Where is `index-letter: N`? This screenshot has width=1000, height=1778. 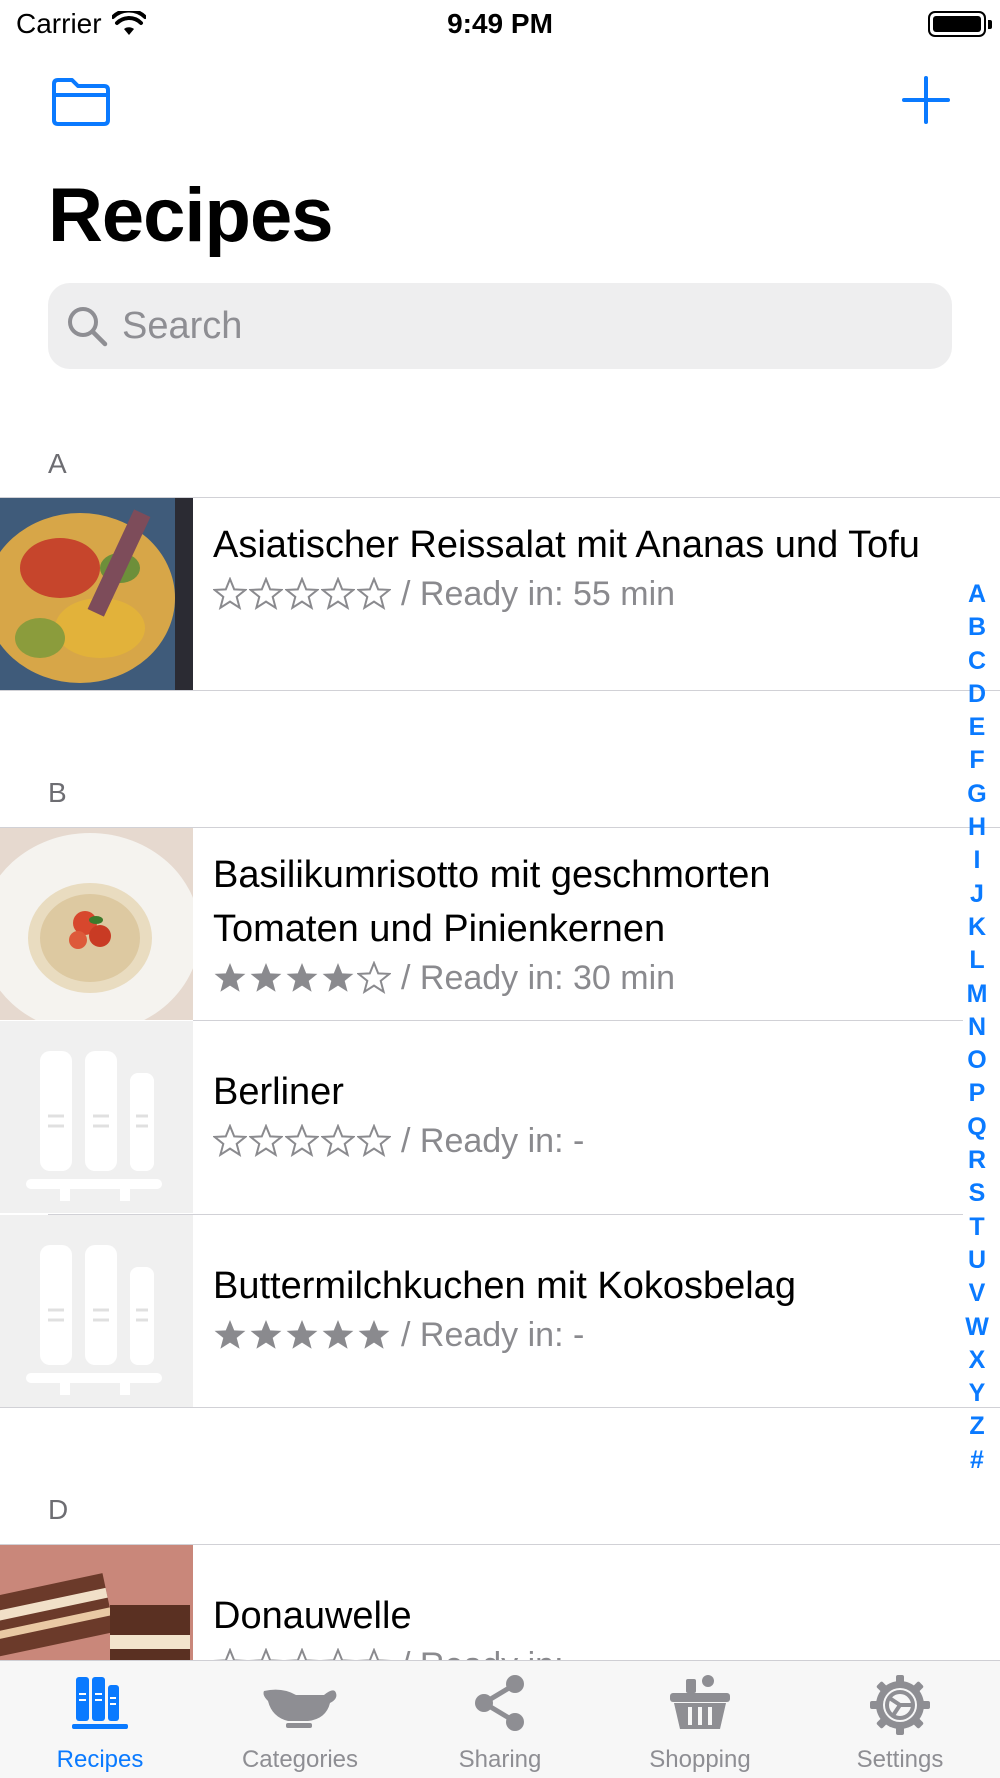 index-letter: N is located at coordinates (977, 1027).